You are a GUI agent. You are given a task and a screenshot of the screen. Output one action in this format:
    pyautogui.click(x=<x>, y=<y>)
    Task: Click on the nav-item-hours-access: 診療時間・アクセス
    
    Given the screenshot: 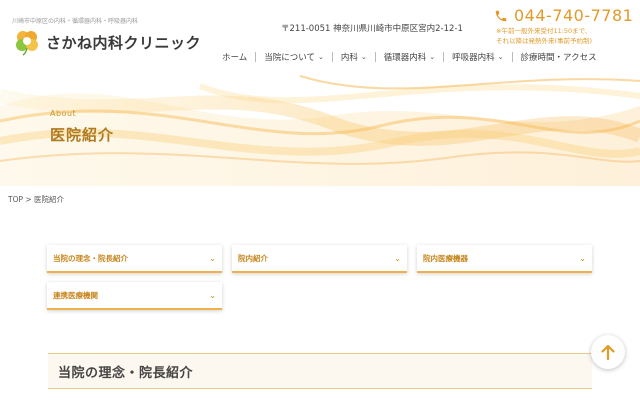 What is the action you would take?
    pyautogui.click(x=559, y=57)
    